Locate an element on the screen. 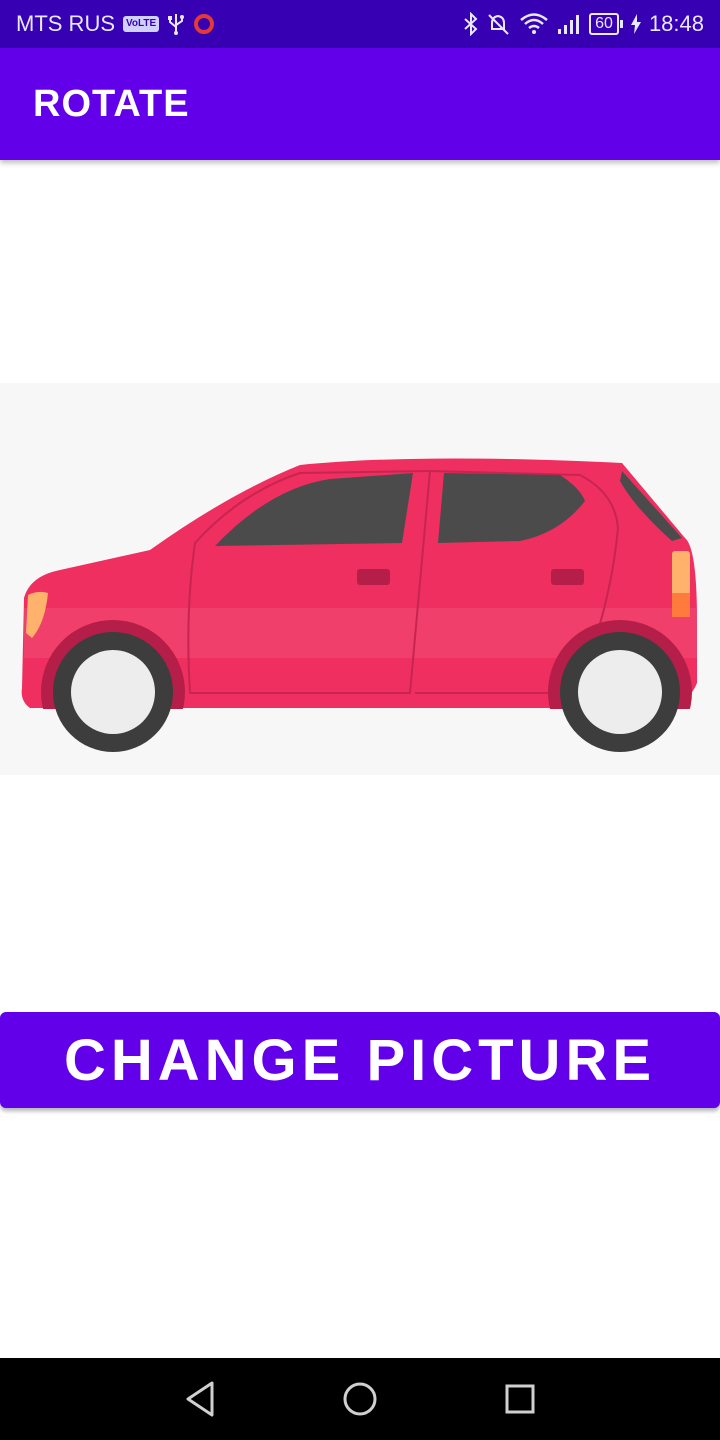 The image size is (720, 1440). signal-icon is located at coordinates (569, 24).